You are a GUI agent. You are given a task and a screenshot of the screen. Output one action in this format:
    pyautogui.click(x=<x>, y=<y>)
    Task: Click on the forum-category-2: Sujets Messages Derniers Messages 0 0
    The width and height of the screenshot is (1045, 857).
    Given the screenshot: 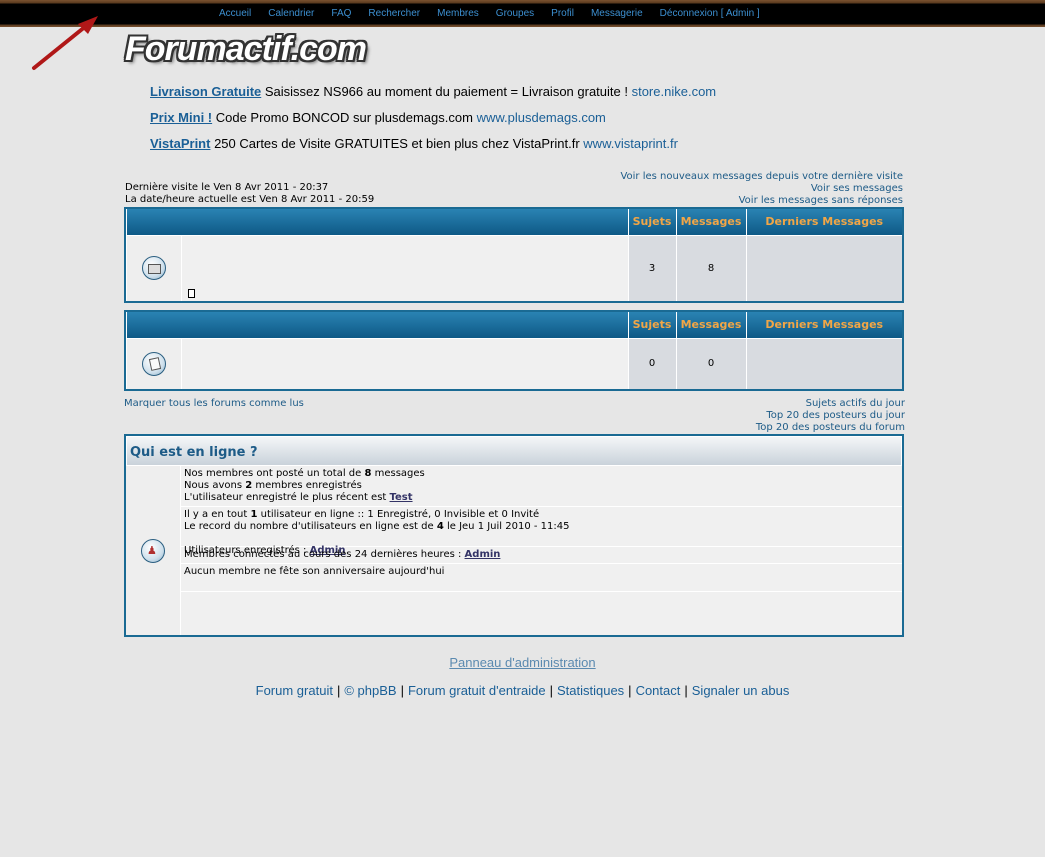 What is the action you would take?
    pyautogui.click(x=514, y=350)
    